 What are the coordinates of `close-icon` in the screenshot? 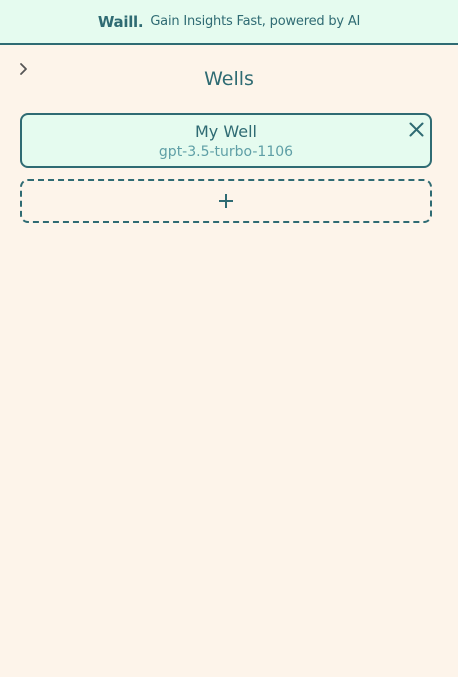 It's located at (416, 129).